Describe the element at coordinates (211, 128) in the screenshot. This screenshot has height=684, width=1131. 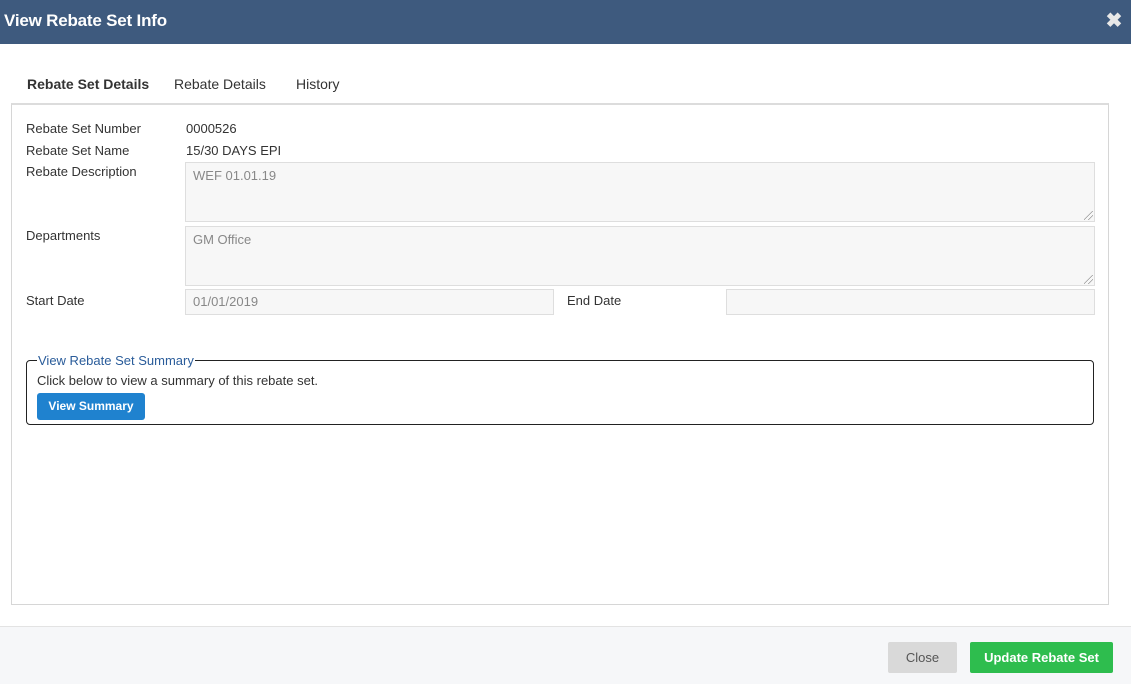
I see `rebate-set-number-value: 0000526` at that location.